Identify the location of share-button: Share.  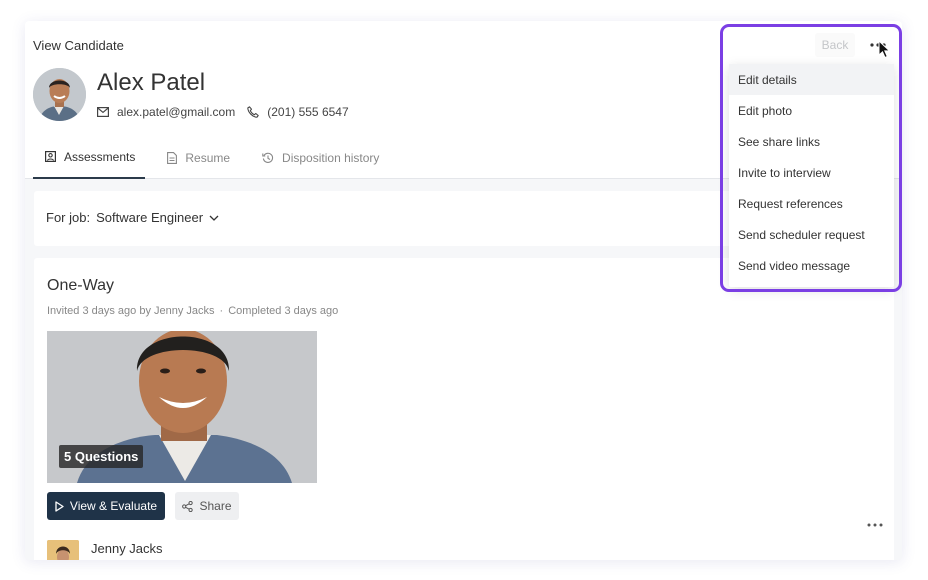
(207, 506).